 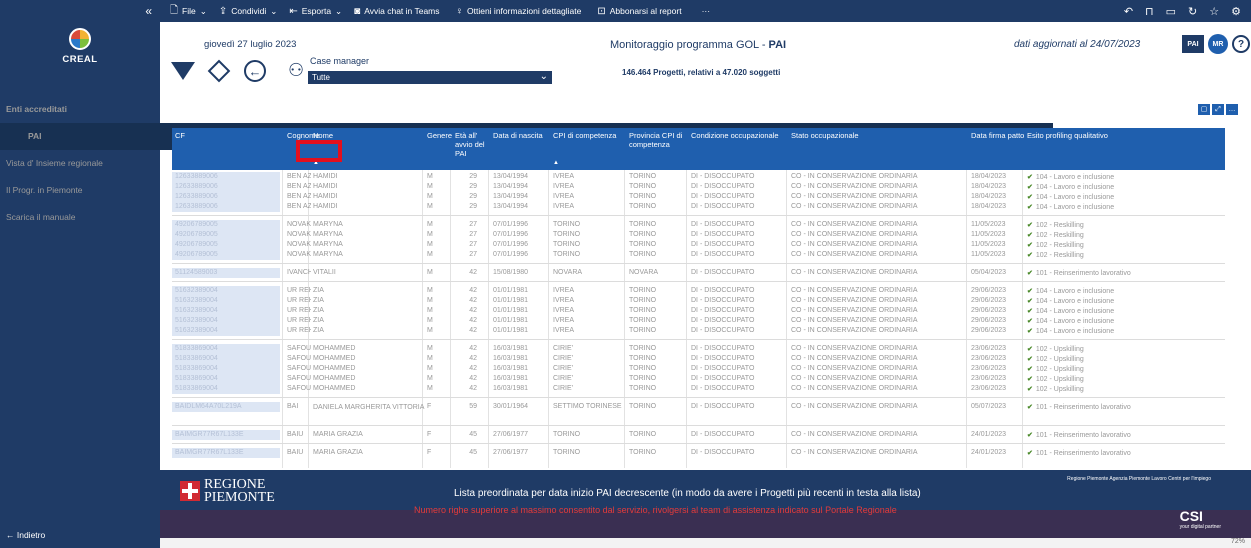 What do you see at coordinates (1055, 389) in the screenshot?
I see `cell-esito: ✔ 102 - Upskilling` at bounding box center [1055, 389].